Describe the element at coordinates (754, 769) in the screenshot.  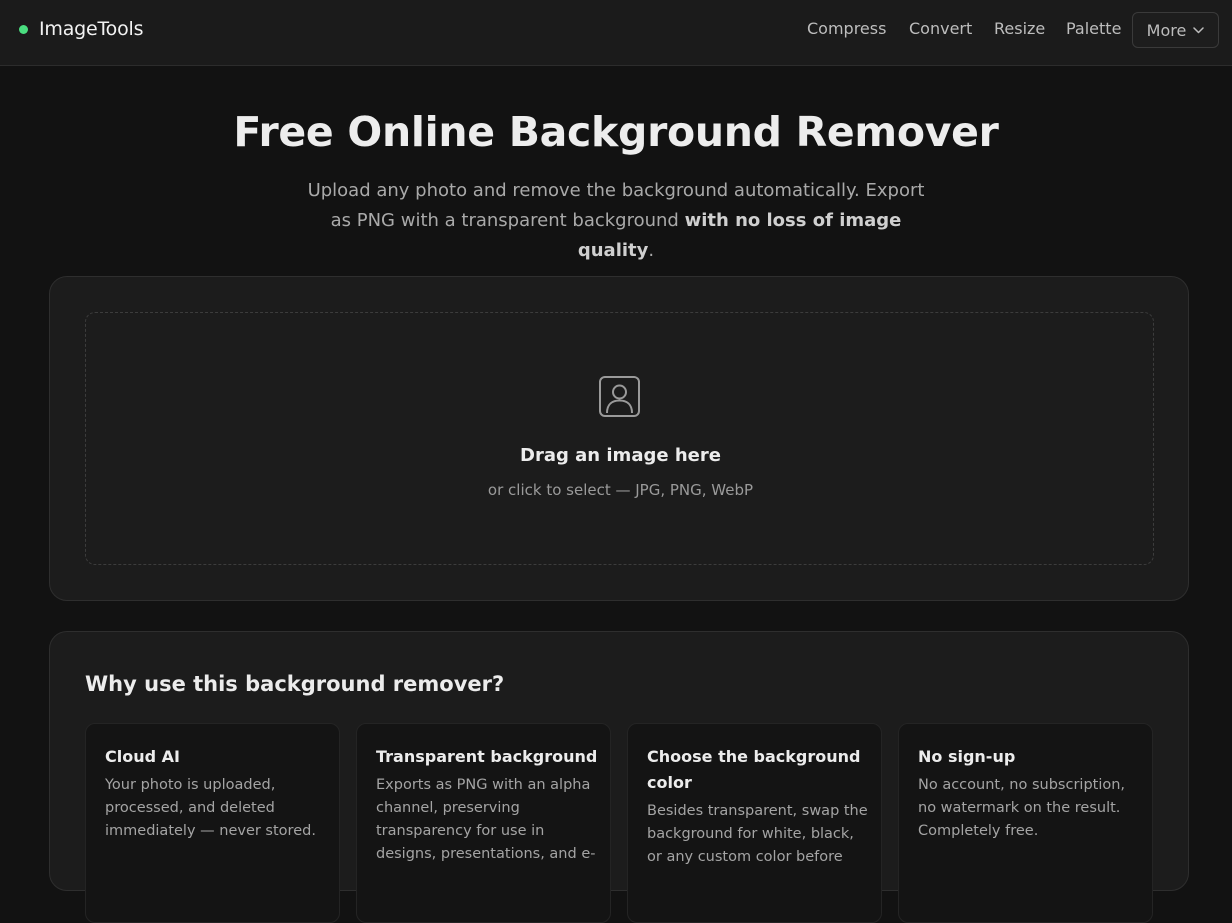
I see `feature-title: Choose the background color` at that location.